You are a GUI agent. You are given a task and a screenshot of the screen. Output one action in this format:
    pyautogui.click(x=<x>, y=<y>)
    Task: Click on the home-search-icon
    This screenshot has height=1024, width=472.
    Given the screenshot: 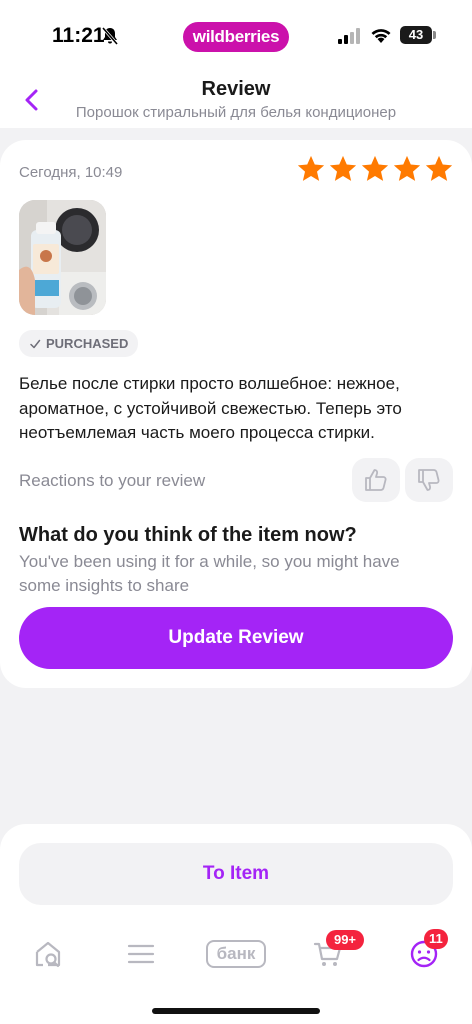 What is the action you would take?
    pyautogui.click(x=48, y=954)
    